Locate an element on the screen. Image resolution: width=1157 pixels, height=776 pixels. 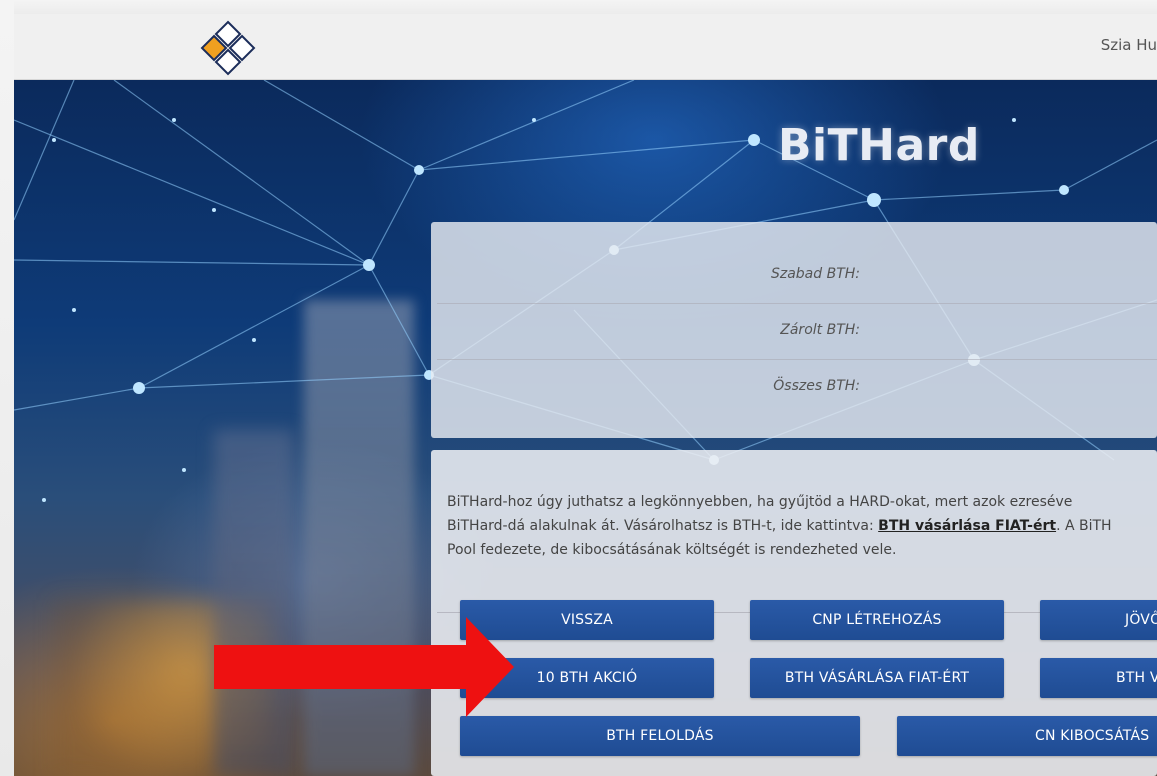
free-bth-label: Szabad BTH: is located at coordinates (815, 274).